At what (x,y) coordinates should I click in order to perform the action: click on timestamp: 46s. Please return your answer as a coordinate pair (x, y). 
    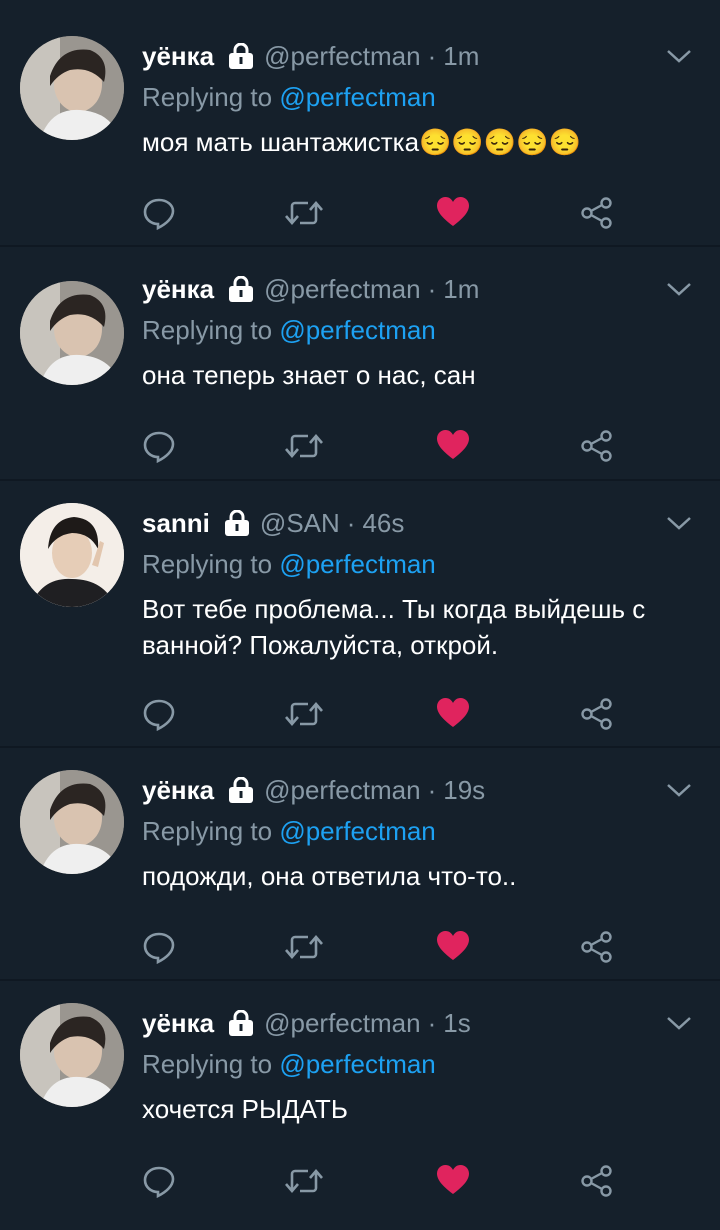
    Looking at the image, I should click on (383, 523).